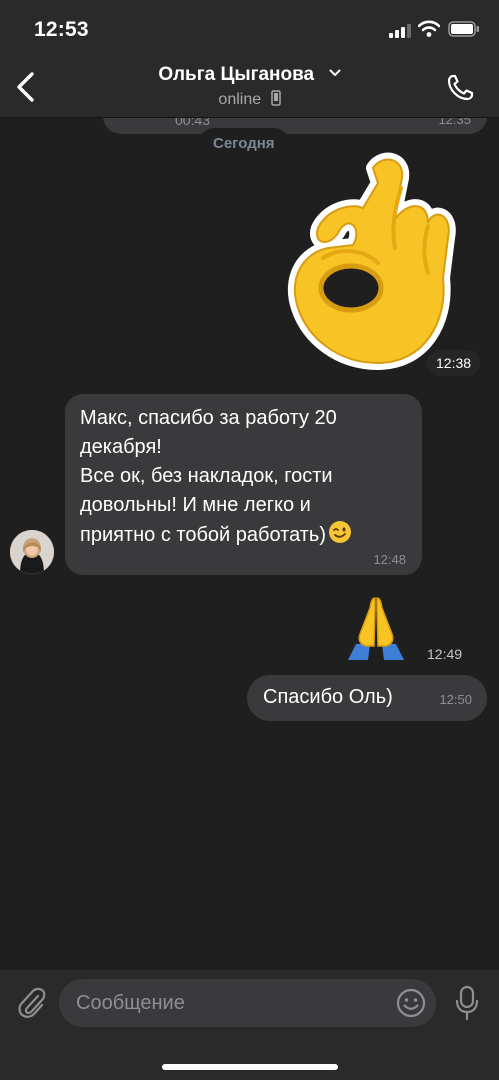 This screenshot has width=499, height=1080. What do you see at coordinates (454, 363) in the screenshot?
I see `sticker-time: 12:38` at bounding box center [454, 363].